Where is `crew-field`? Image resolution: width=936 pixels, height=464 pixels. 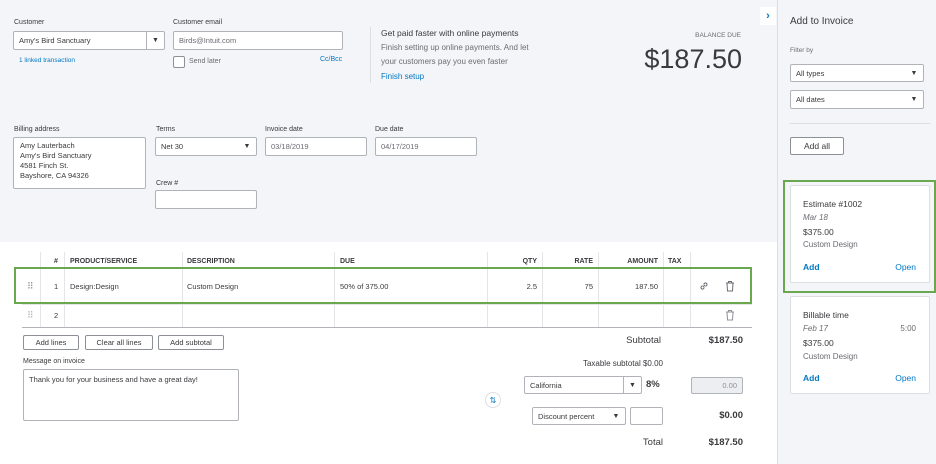
crew-field is located at coordinates (206, 199).